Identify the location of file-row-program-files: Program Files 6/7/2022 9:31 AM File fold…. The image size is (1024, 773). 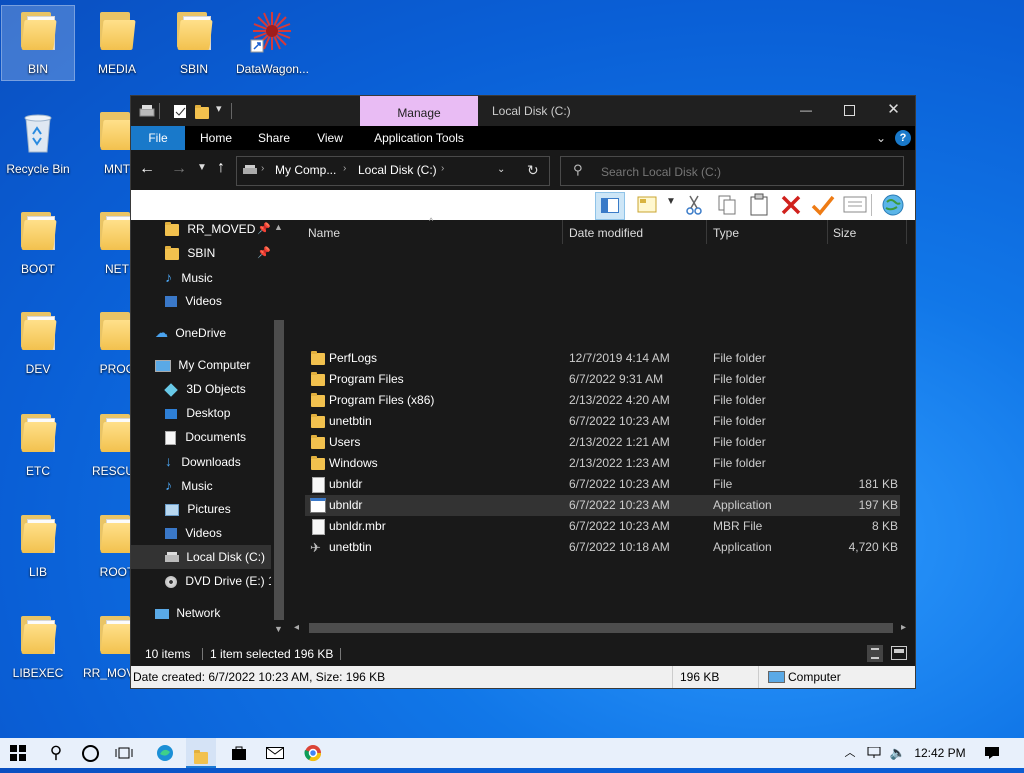
(602, 379).